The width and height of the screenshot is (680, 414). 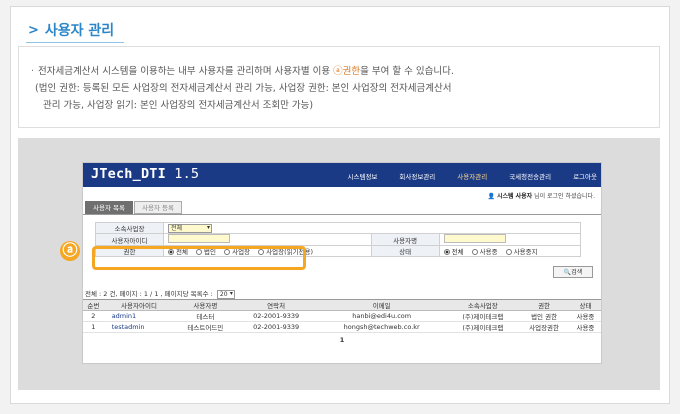 I want to click on nav-user-management: 사용자관리, so click(x=472, y=176).